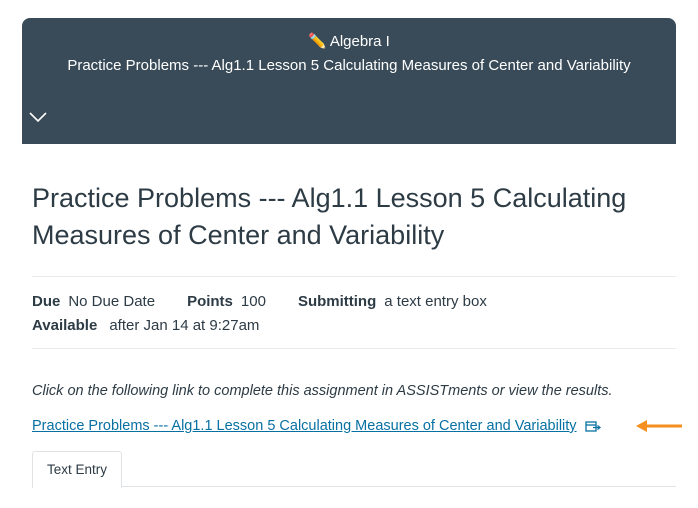 The width and height of the screenshot is (698, 508). What do you see at coordinates (77, 469) in the screenshot?
I see `tab-text-entry: Text Entry` at bounding box center [77, 469].